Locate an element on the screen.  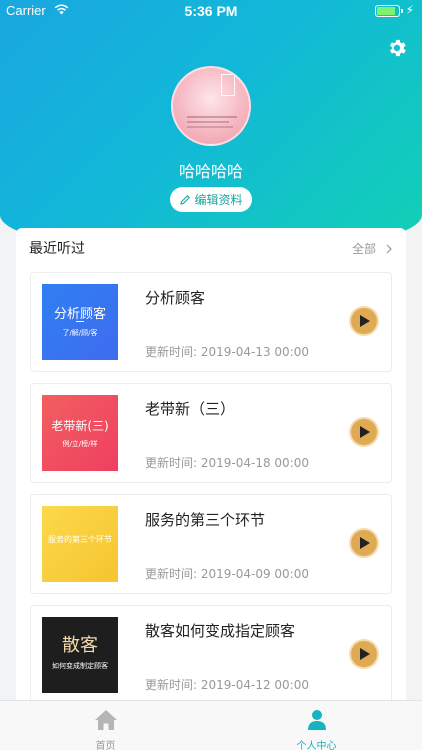
item-update-time: 更新时间: 2019-04-13 00:00 is located at coordinates (227, 352).